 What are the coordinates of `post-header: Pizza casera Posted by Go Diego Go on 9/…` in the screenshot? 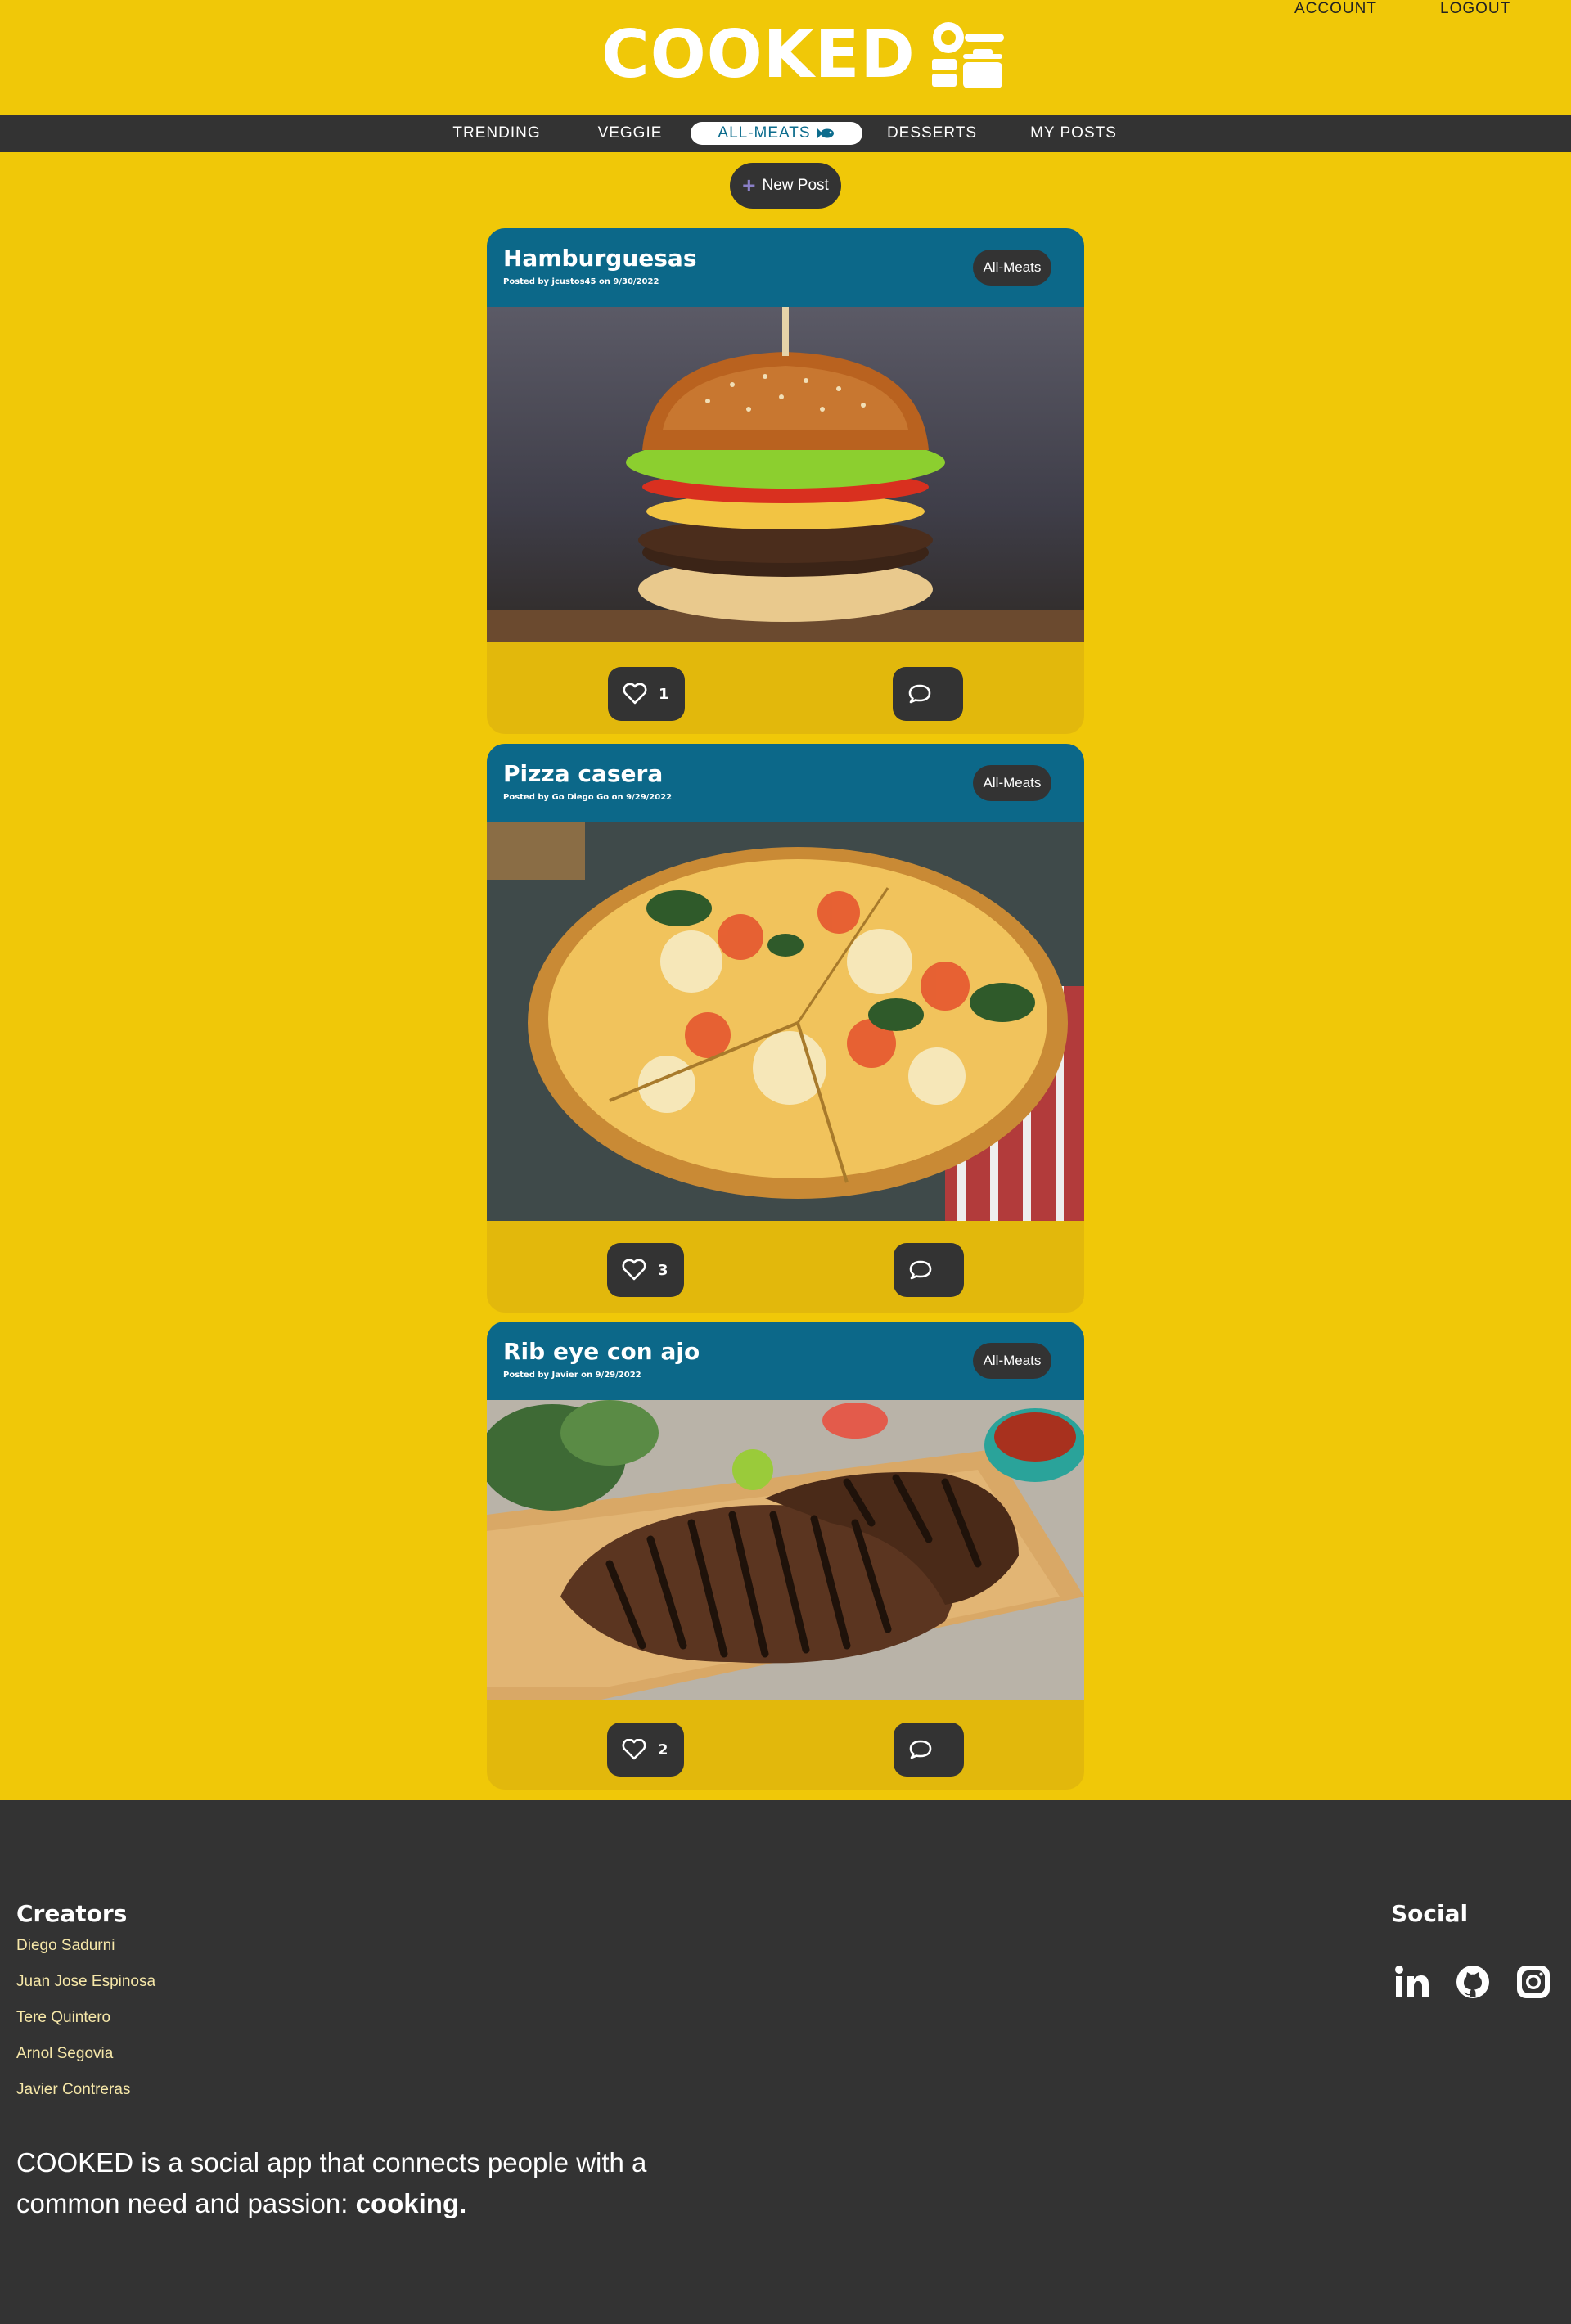 It's located at (785, 783).